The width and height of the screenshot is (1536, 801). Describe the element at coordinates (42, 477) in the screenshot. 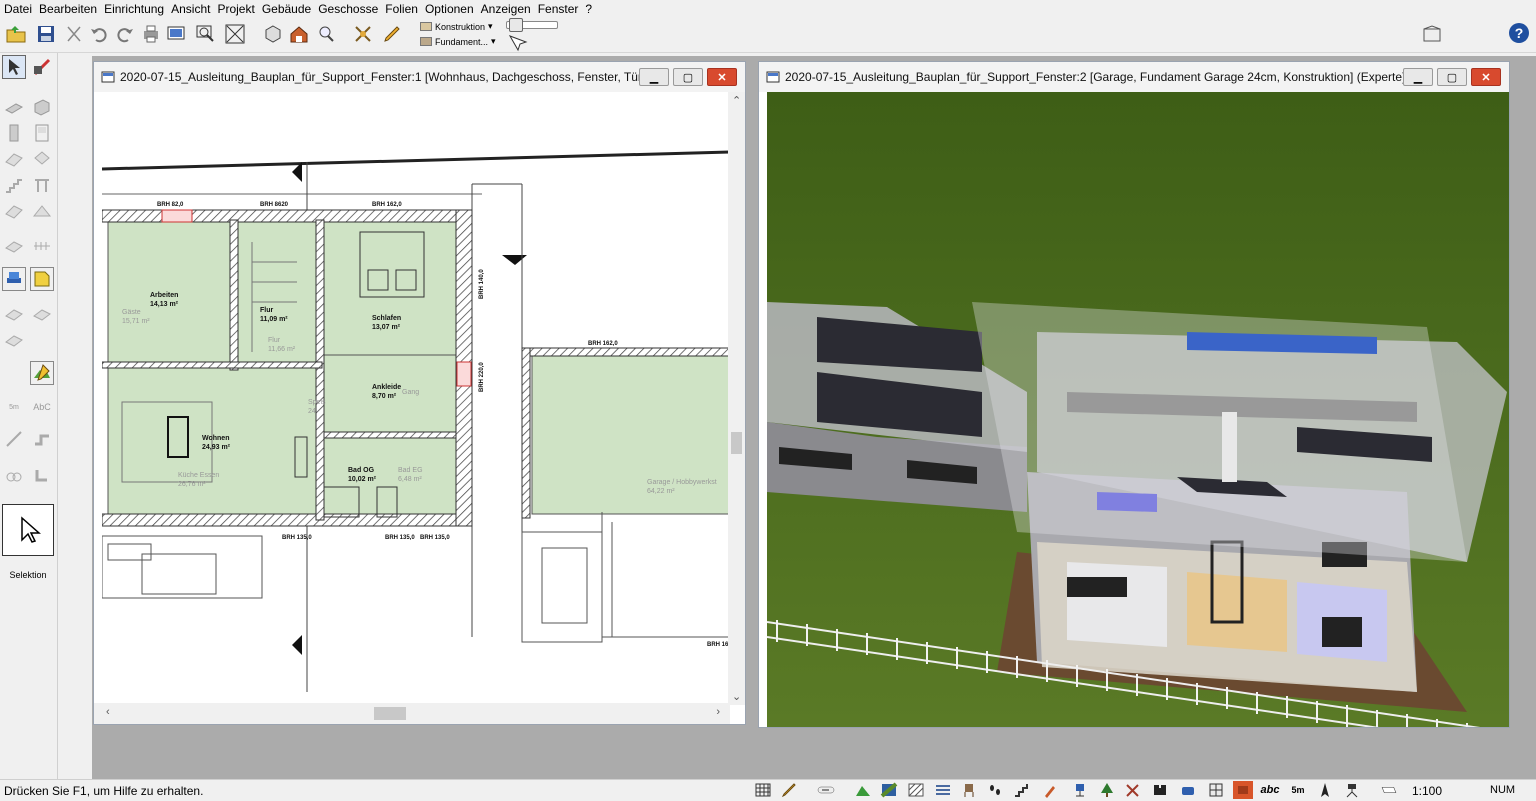

I see `install-tool-icon` at that location.